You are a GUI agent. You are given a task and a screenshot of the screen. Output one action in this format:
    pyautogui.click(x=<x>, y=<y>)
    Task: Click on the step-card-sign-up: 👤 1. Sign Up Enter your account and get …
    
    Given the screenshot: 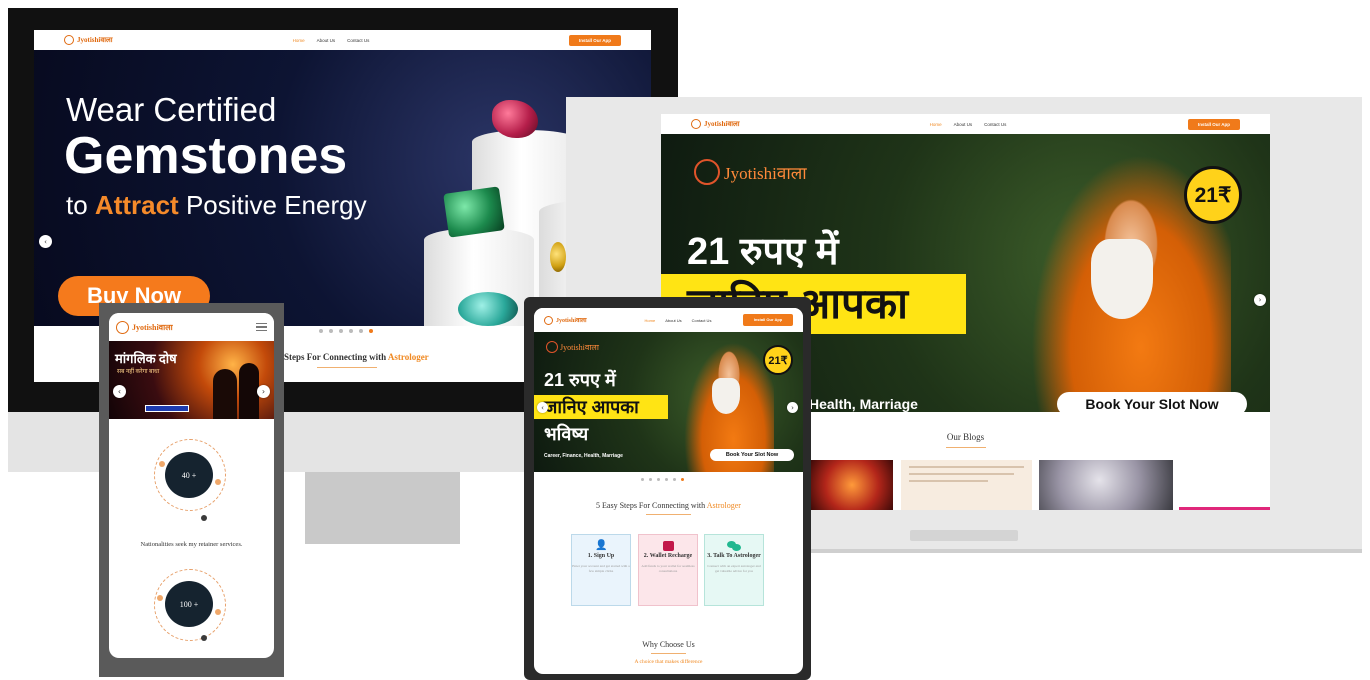 What is the action you would take?
    pyautogui.click(x=601, y=570)
    